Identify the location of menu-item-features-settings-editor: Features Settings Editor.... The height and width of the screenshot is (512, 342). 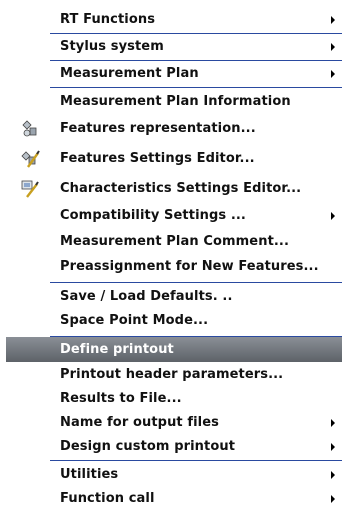
(174, 159).